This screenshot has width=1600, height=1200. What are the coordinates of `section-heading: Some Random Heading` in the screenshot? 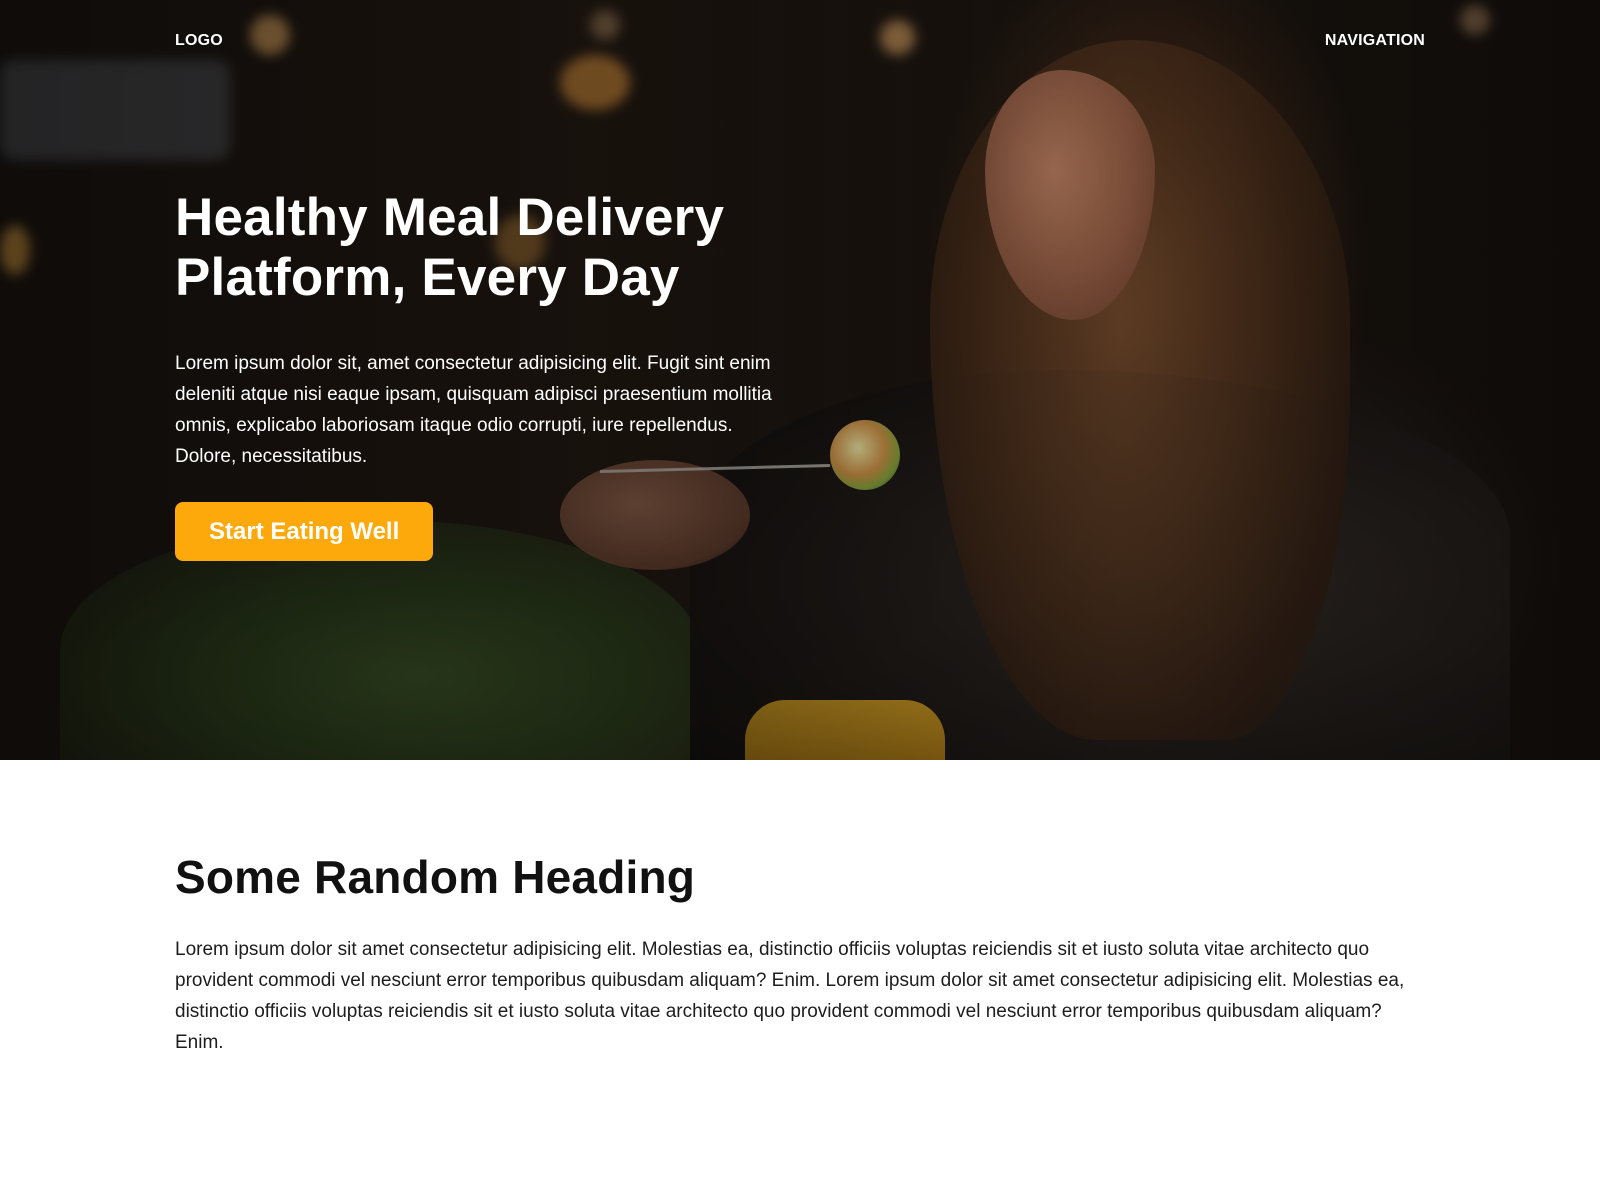 It's located at (435, 877).